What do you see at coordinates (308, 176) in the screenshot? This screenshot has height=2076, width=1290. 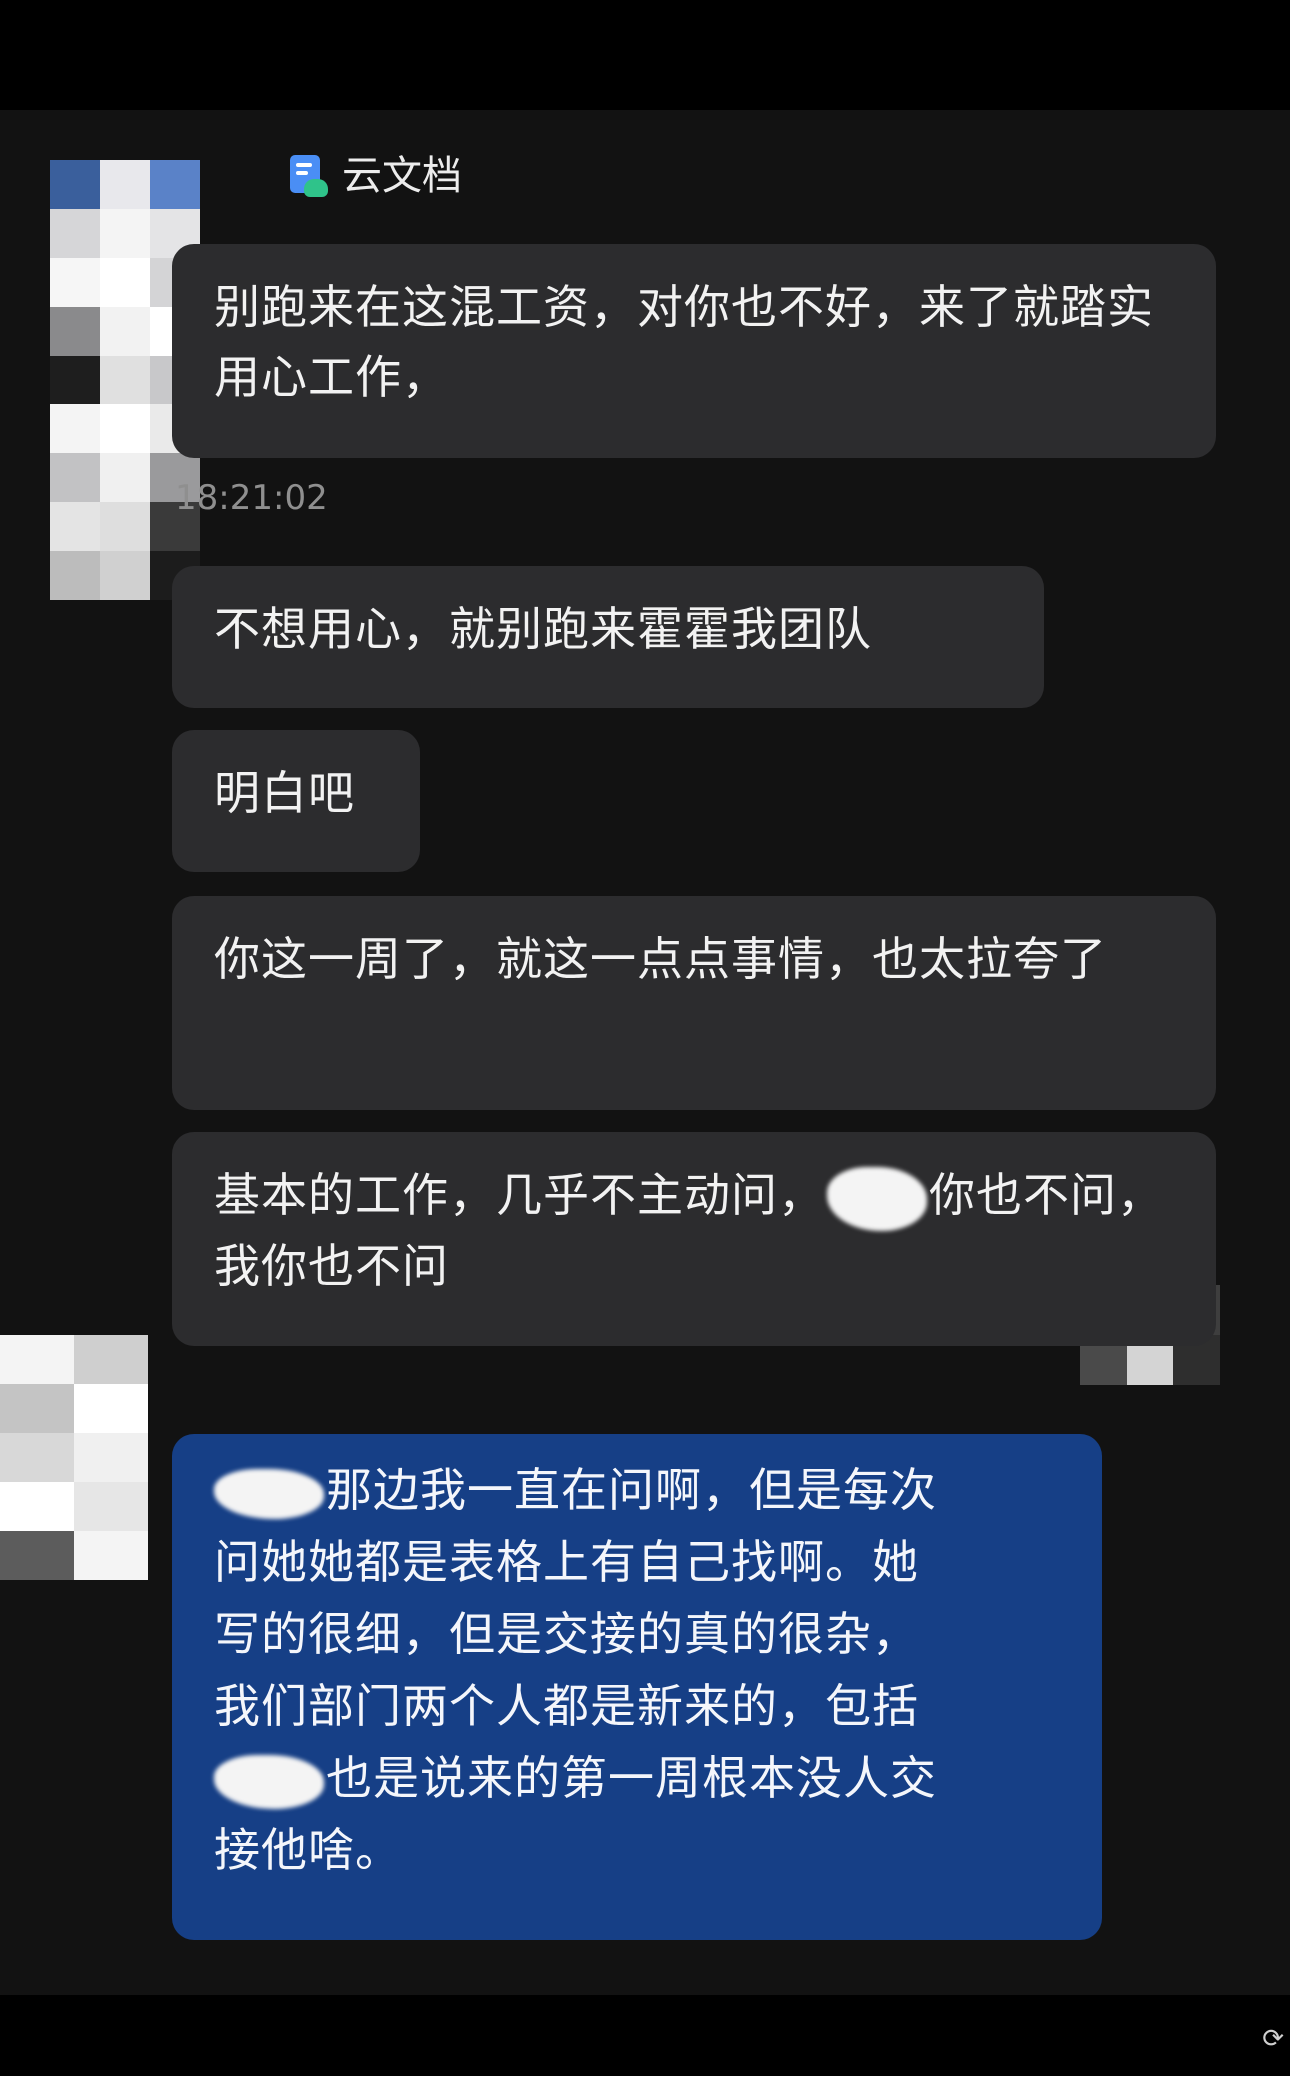 I see `cloud-doc-icon` at bounding box center [308, 176].